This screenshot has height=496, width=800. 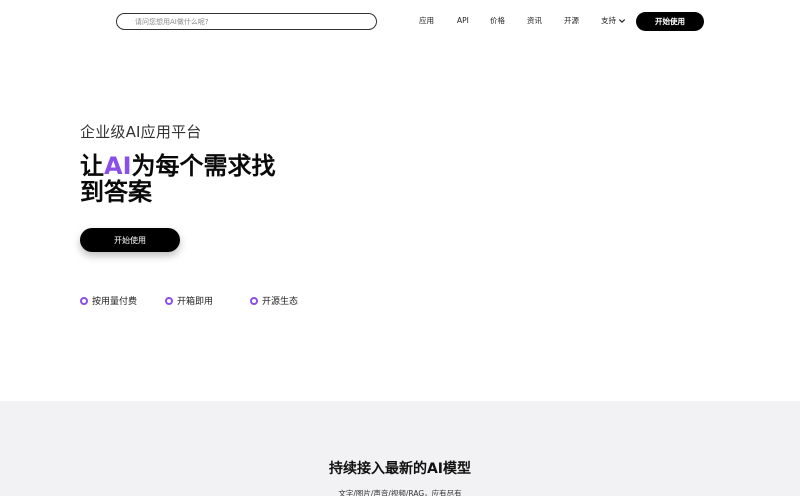 I want to click on feature-label: 按用量付费, so click(x=115, y=302).